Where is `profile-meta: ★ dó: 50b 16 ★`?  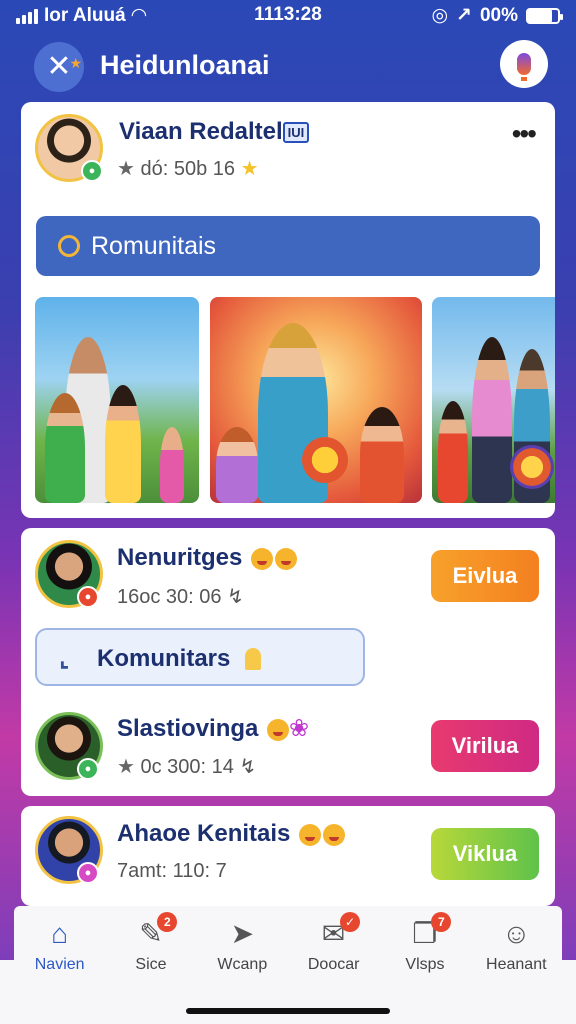
profile-meta: ★ dó: 50b 16 ★ is located at coordinates (188, 168).